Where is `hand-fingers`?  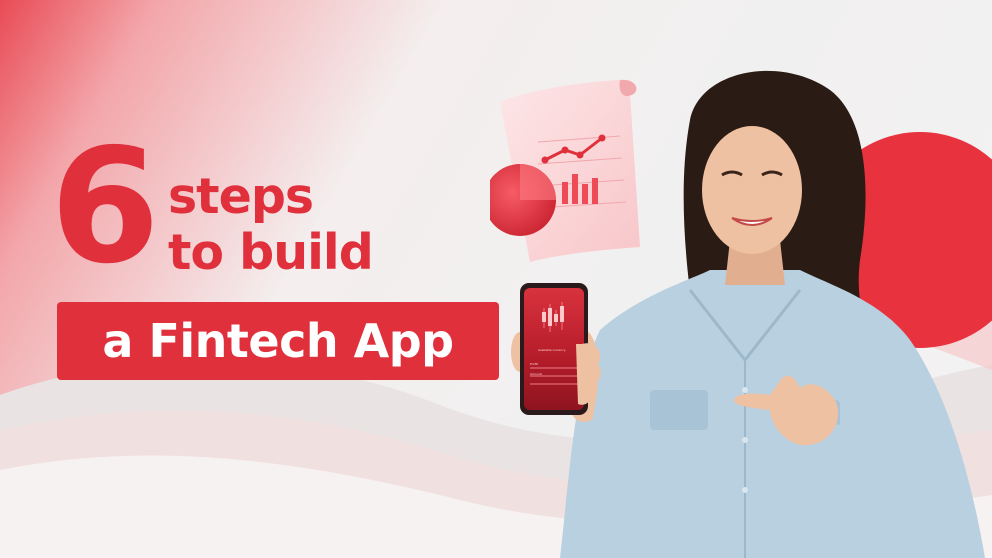
hand-fingers is located at coordinates (588, 374).